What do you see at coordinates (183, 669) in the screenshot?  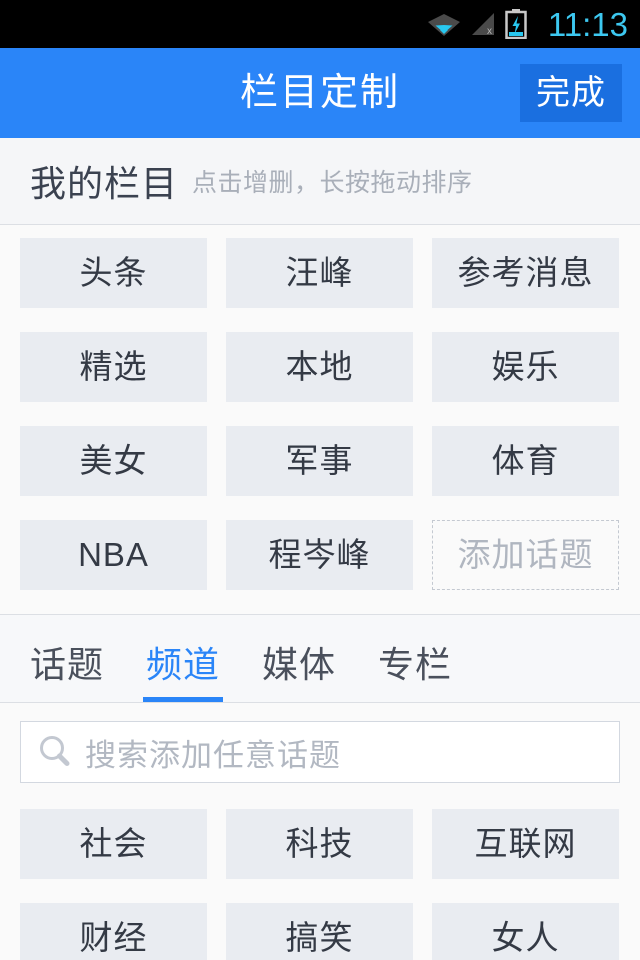 I see `tab-channels: 频道` at bounding box center [183, 669].